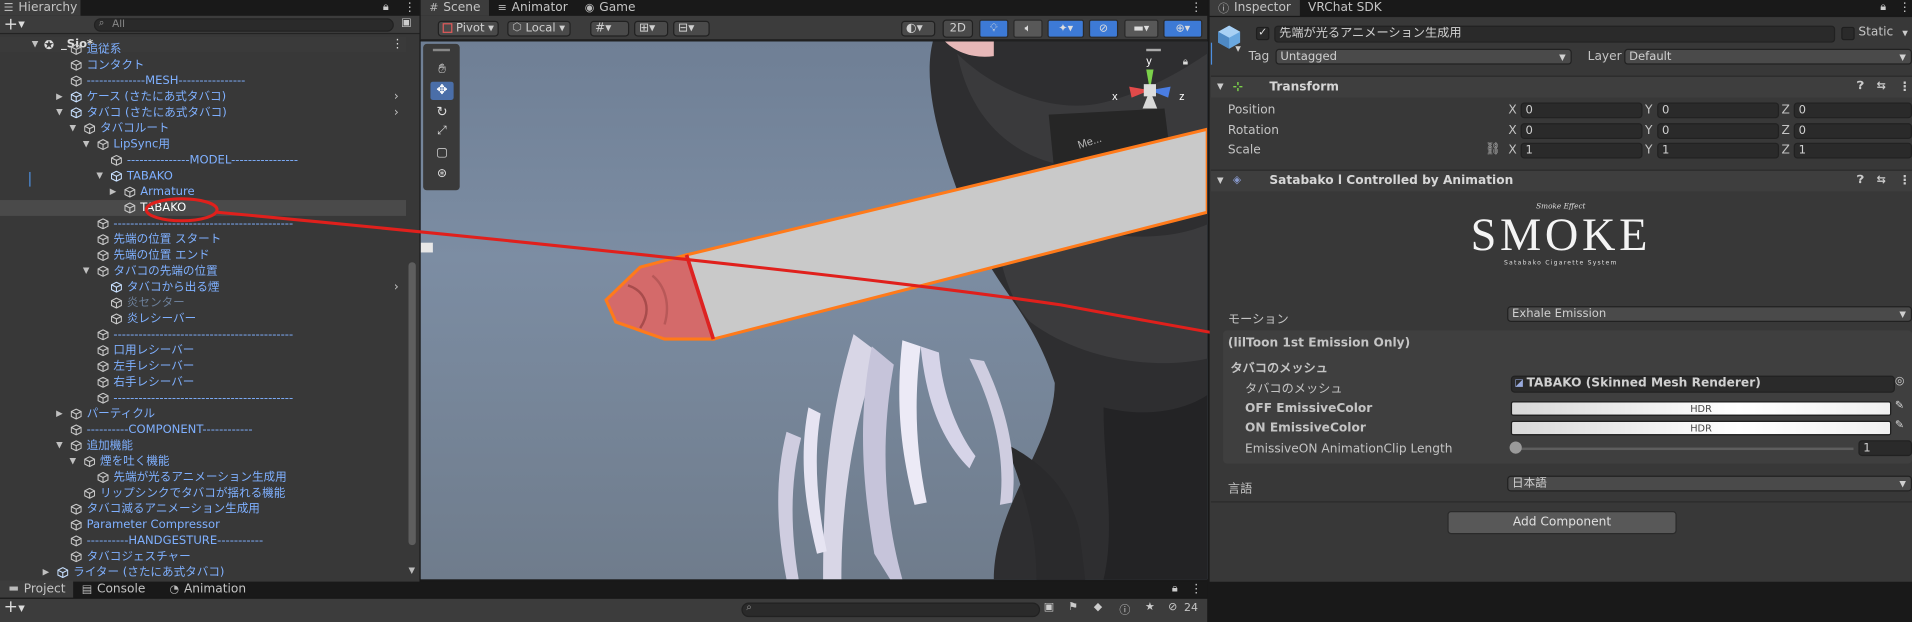  What do you see at coordinates (1515, 447) in the screenshot?
I see `clip-length-slider-handle` at bounding box center [1515, 447].